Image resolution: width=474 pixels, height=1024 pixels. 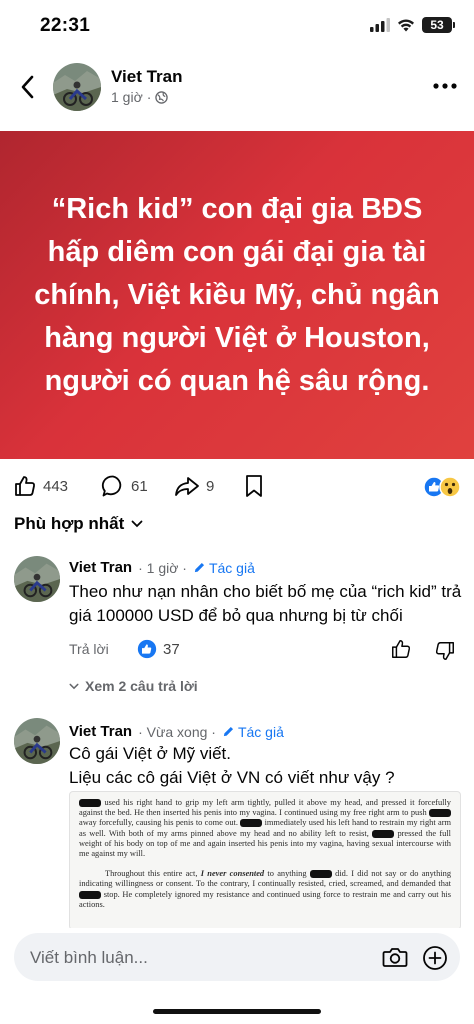 I want to click on view-replies-button: Xem 2 câu trả lời, so click(x=133, y=686).